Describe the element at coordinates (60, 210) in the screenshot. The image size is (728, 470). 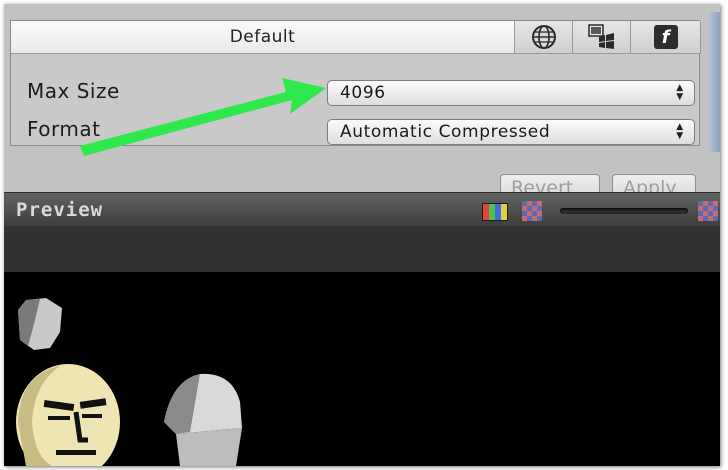
I see `preview-title: Preview` at that location.